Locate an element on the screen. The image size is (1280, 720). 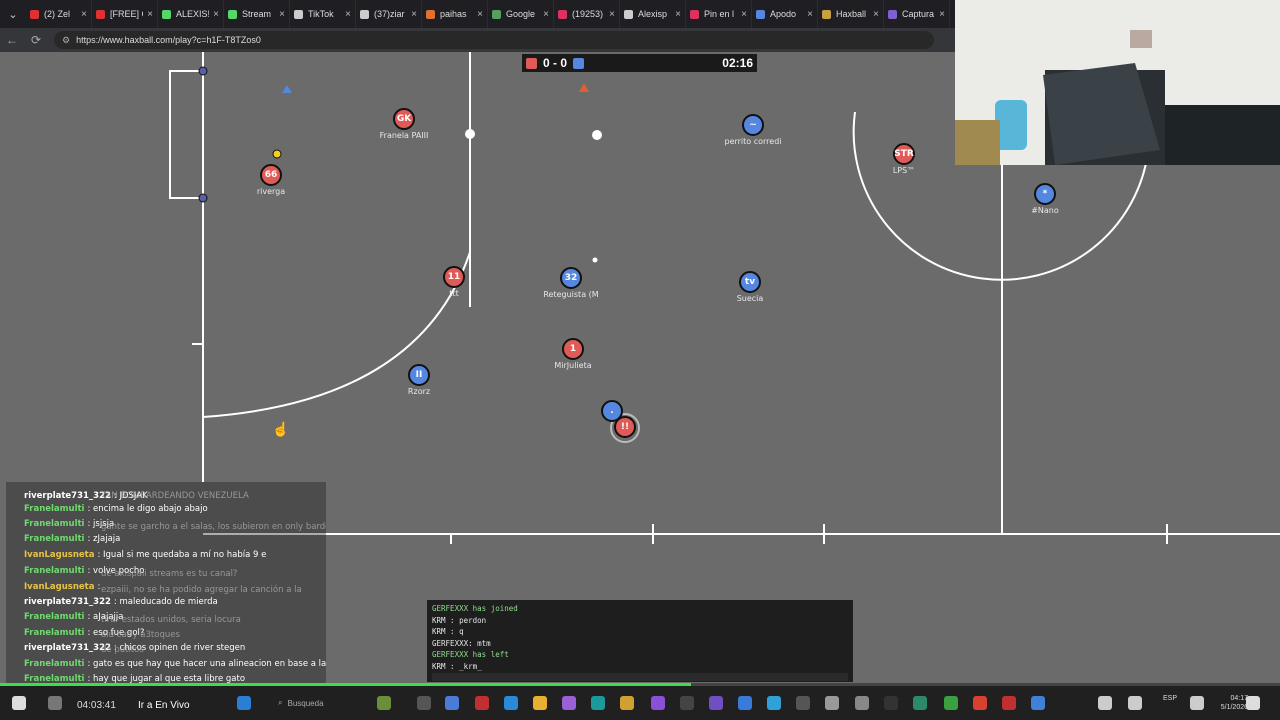
windows-start-icon is located at coordinates (244, 703).